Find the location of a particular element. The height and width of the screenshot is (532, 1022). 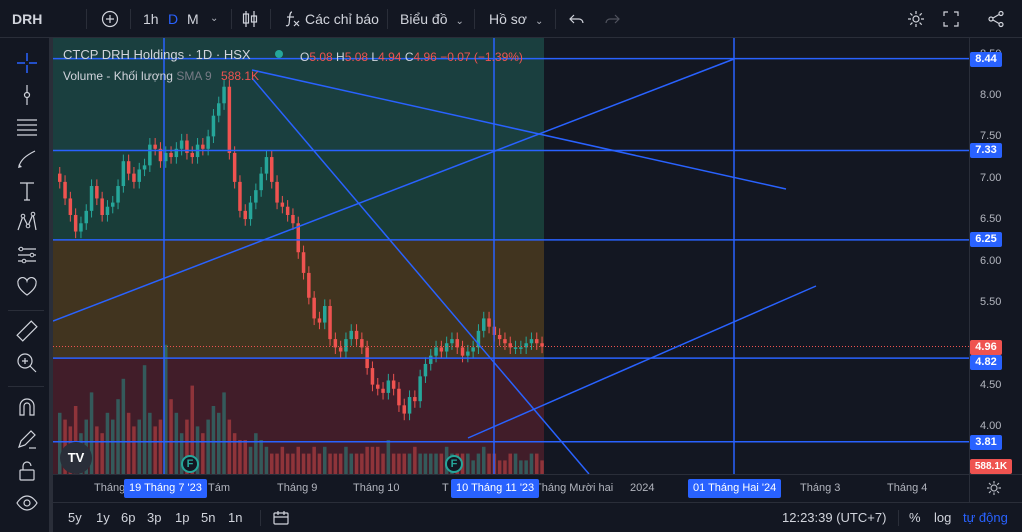

candles-chart-type-icon is located at coordinates (250, 19).